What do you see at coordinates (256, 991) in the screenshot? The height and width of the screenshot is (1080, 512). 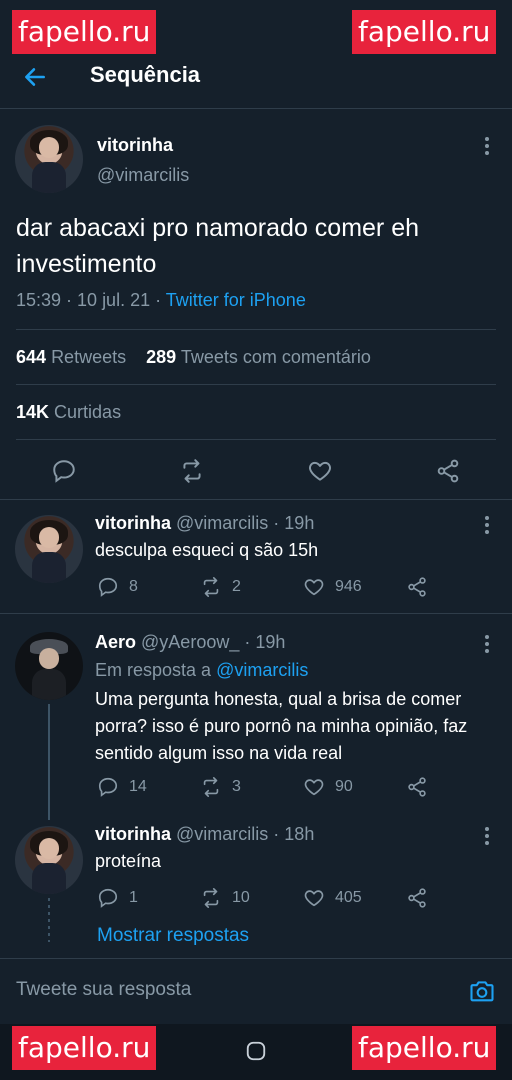 I see `compose-bar: Tweete sua resposta` at bounding box center [256, 991].